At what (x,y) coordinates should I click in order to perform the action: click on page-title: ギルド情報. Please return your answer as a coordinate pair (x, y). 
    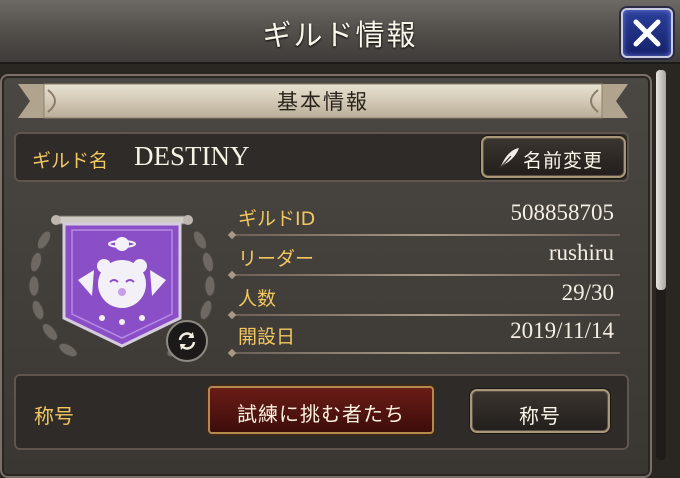
    Looking at the image, I should click on (340, 35).